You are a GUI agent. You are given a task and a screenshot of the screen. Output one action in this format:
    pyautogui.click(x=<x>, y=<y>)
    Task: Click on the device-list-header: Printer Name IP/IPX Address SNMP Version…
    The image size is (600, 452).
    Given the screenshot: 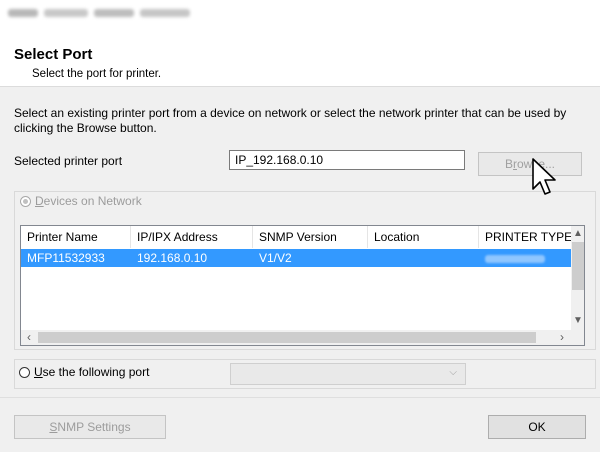 What is the action you would take?
    pyautogui.click(x=296, y=237)
    